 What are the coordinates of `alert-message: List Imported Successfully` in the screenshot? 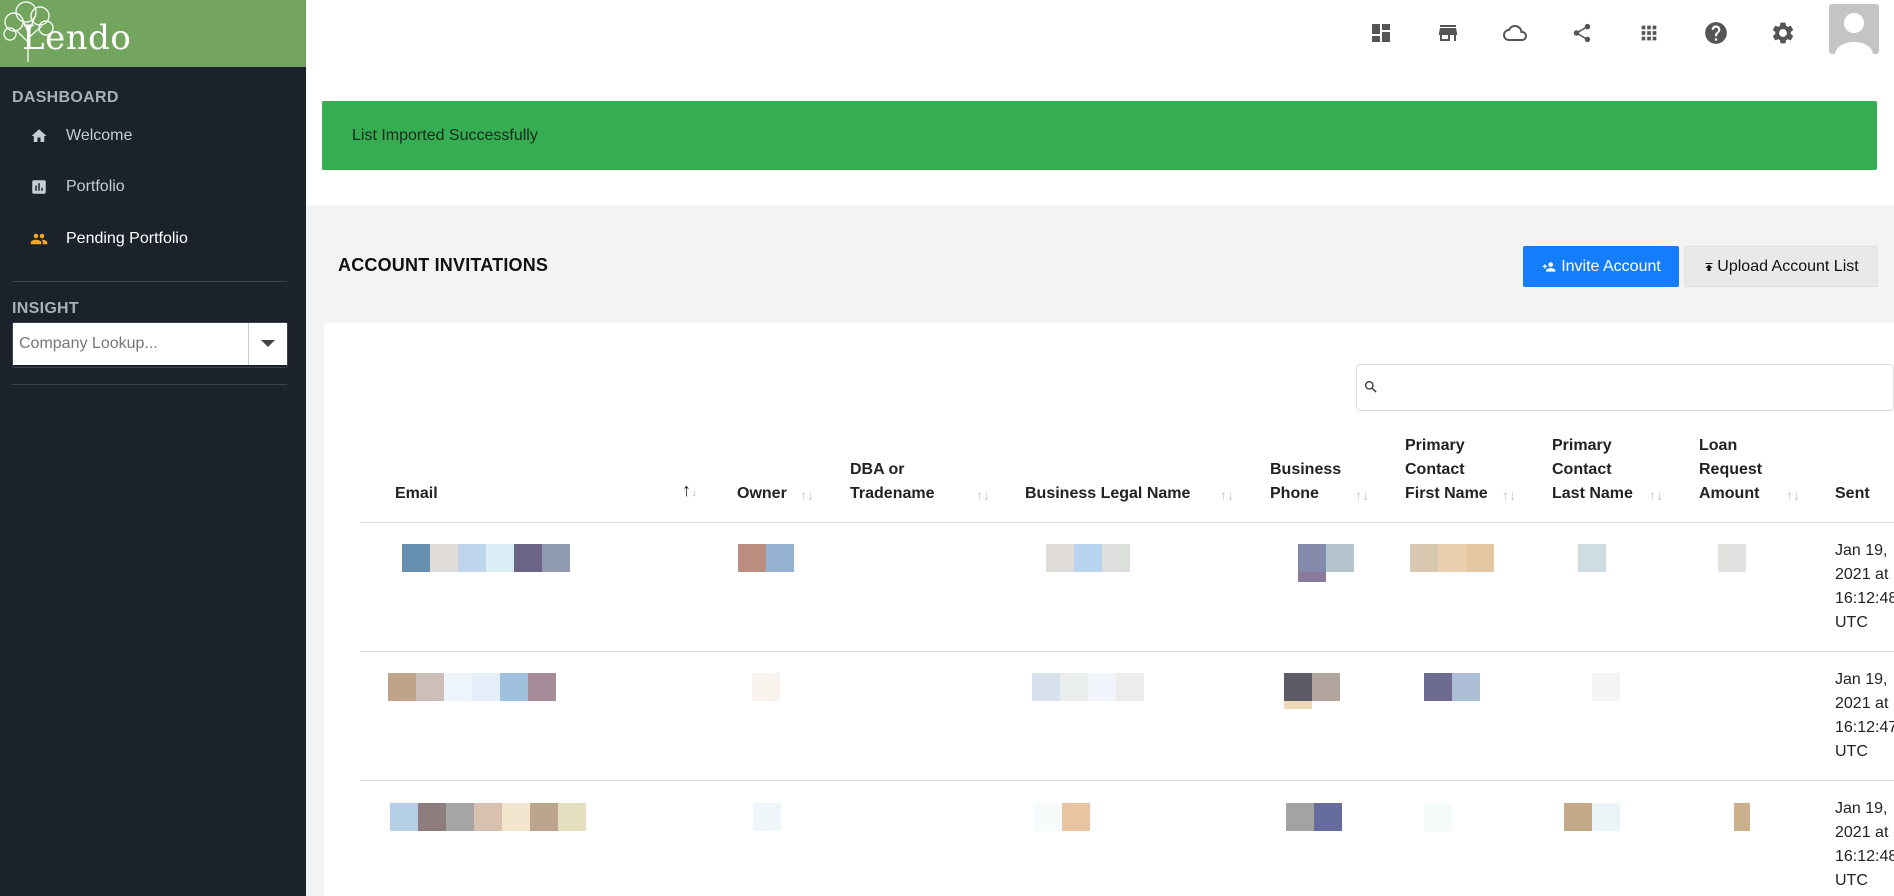 It's located at (445, 135).